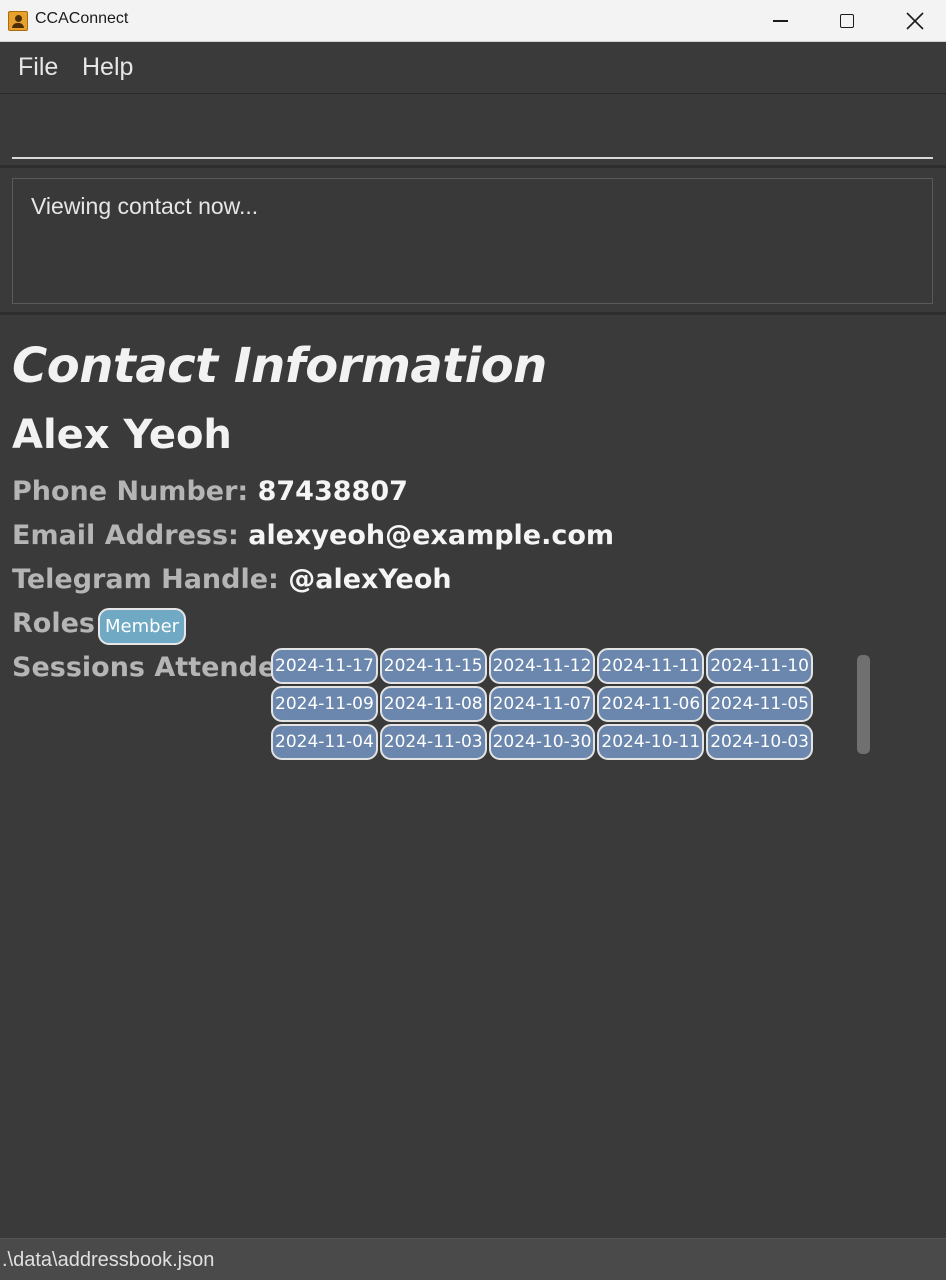 The width and height of the screenshot is (946, 1280). Describe the element at coordinates (472, 136) in the screenshot. I see `command-input` at that location.